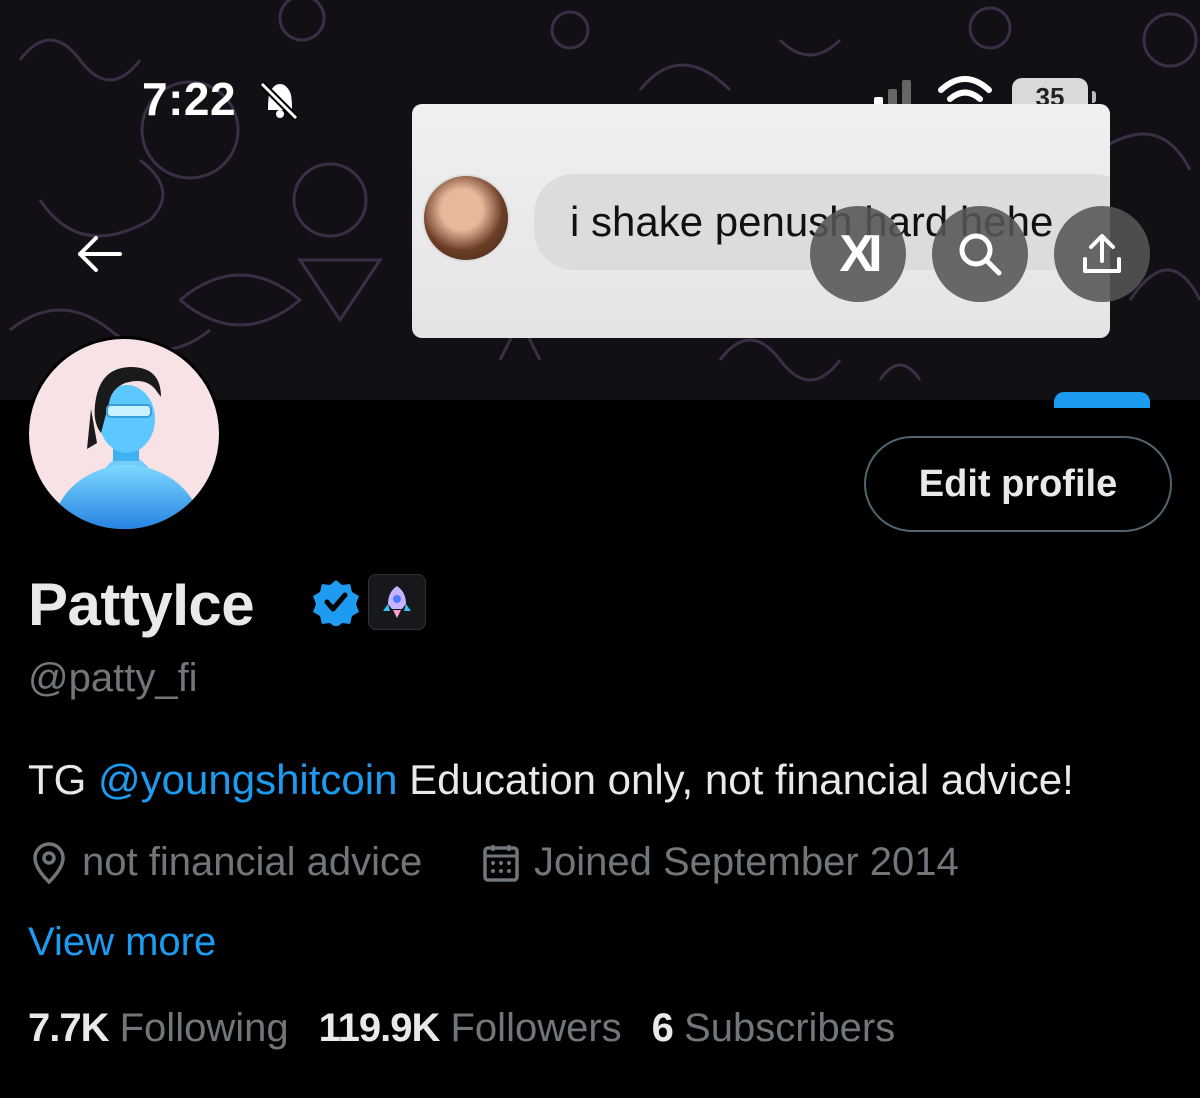  I want to click on share-upload-icon, so click(1102, 253).